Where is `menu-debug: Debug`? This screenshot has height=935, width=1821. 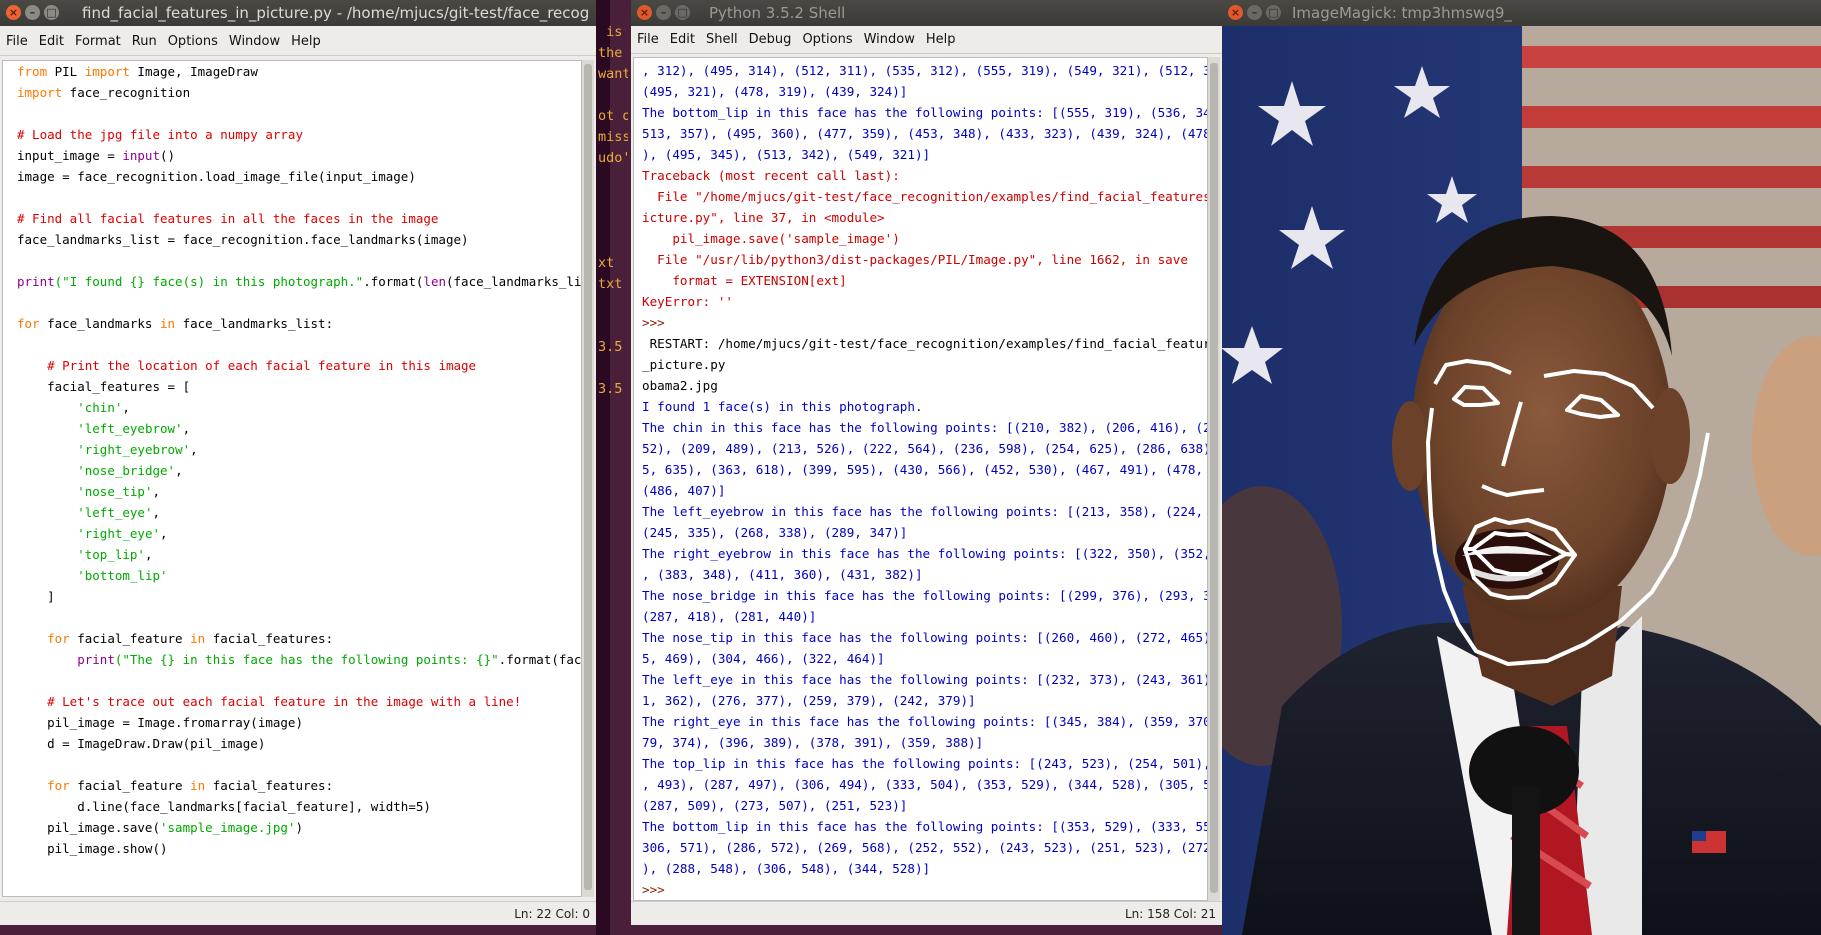
menu-debug: Debug is located at coordinates (770, 39).